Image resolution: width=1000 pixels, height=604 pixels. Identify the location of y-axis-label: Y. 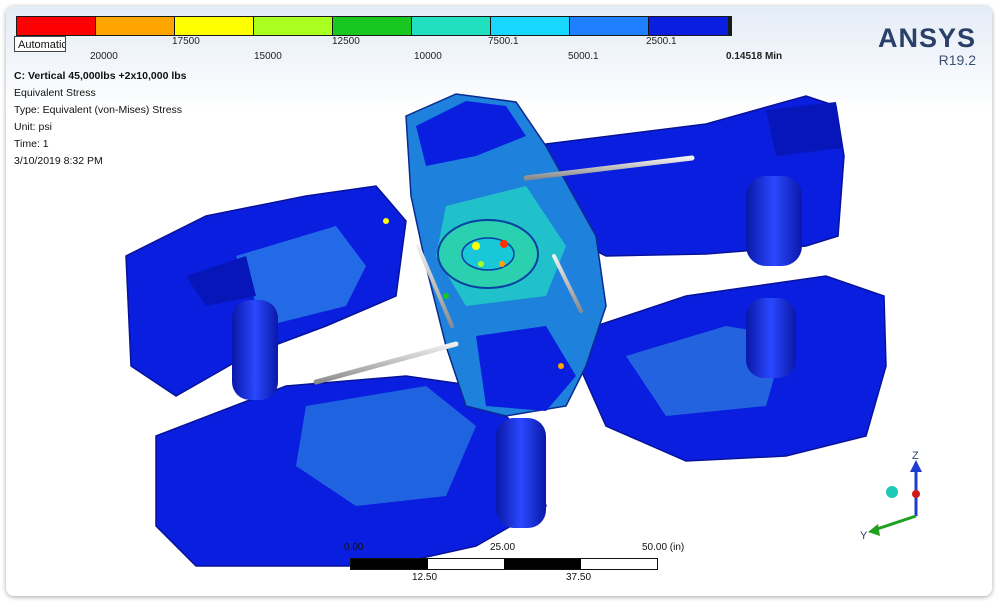
(864, 536).